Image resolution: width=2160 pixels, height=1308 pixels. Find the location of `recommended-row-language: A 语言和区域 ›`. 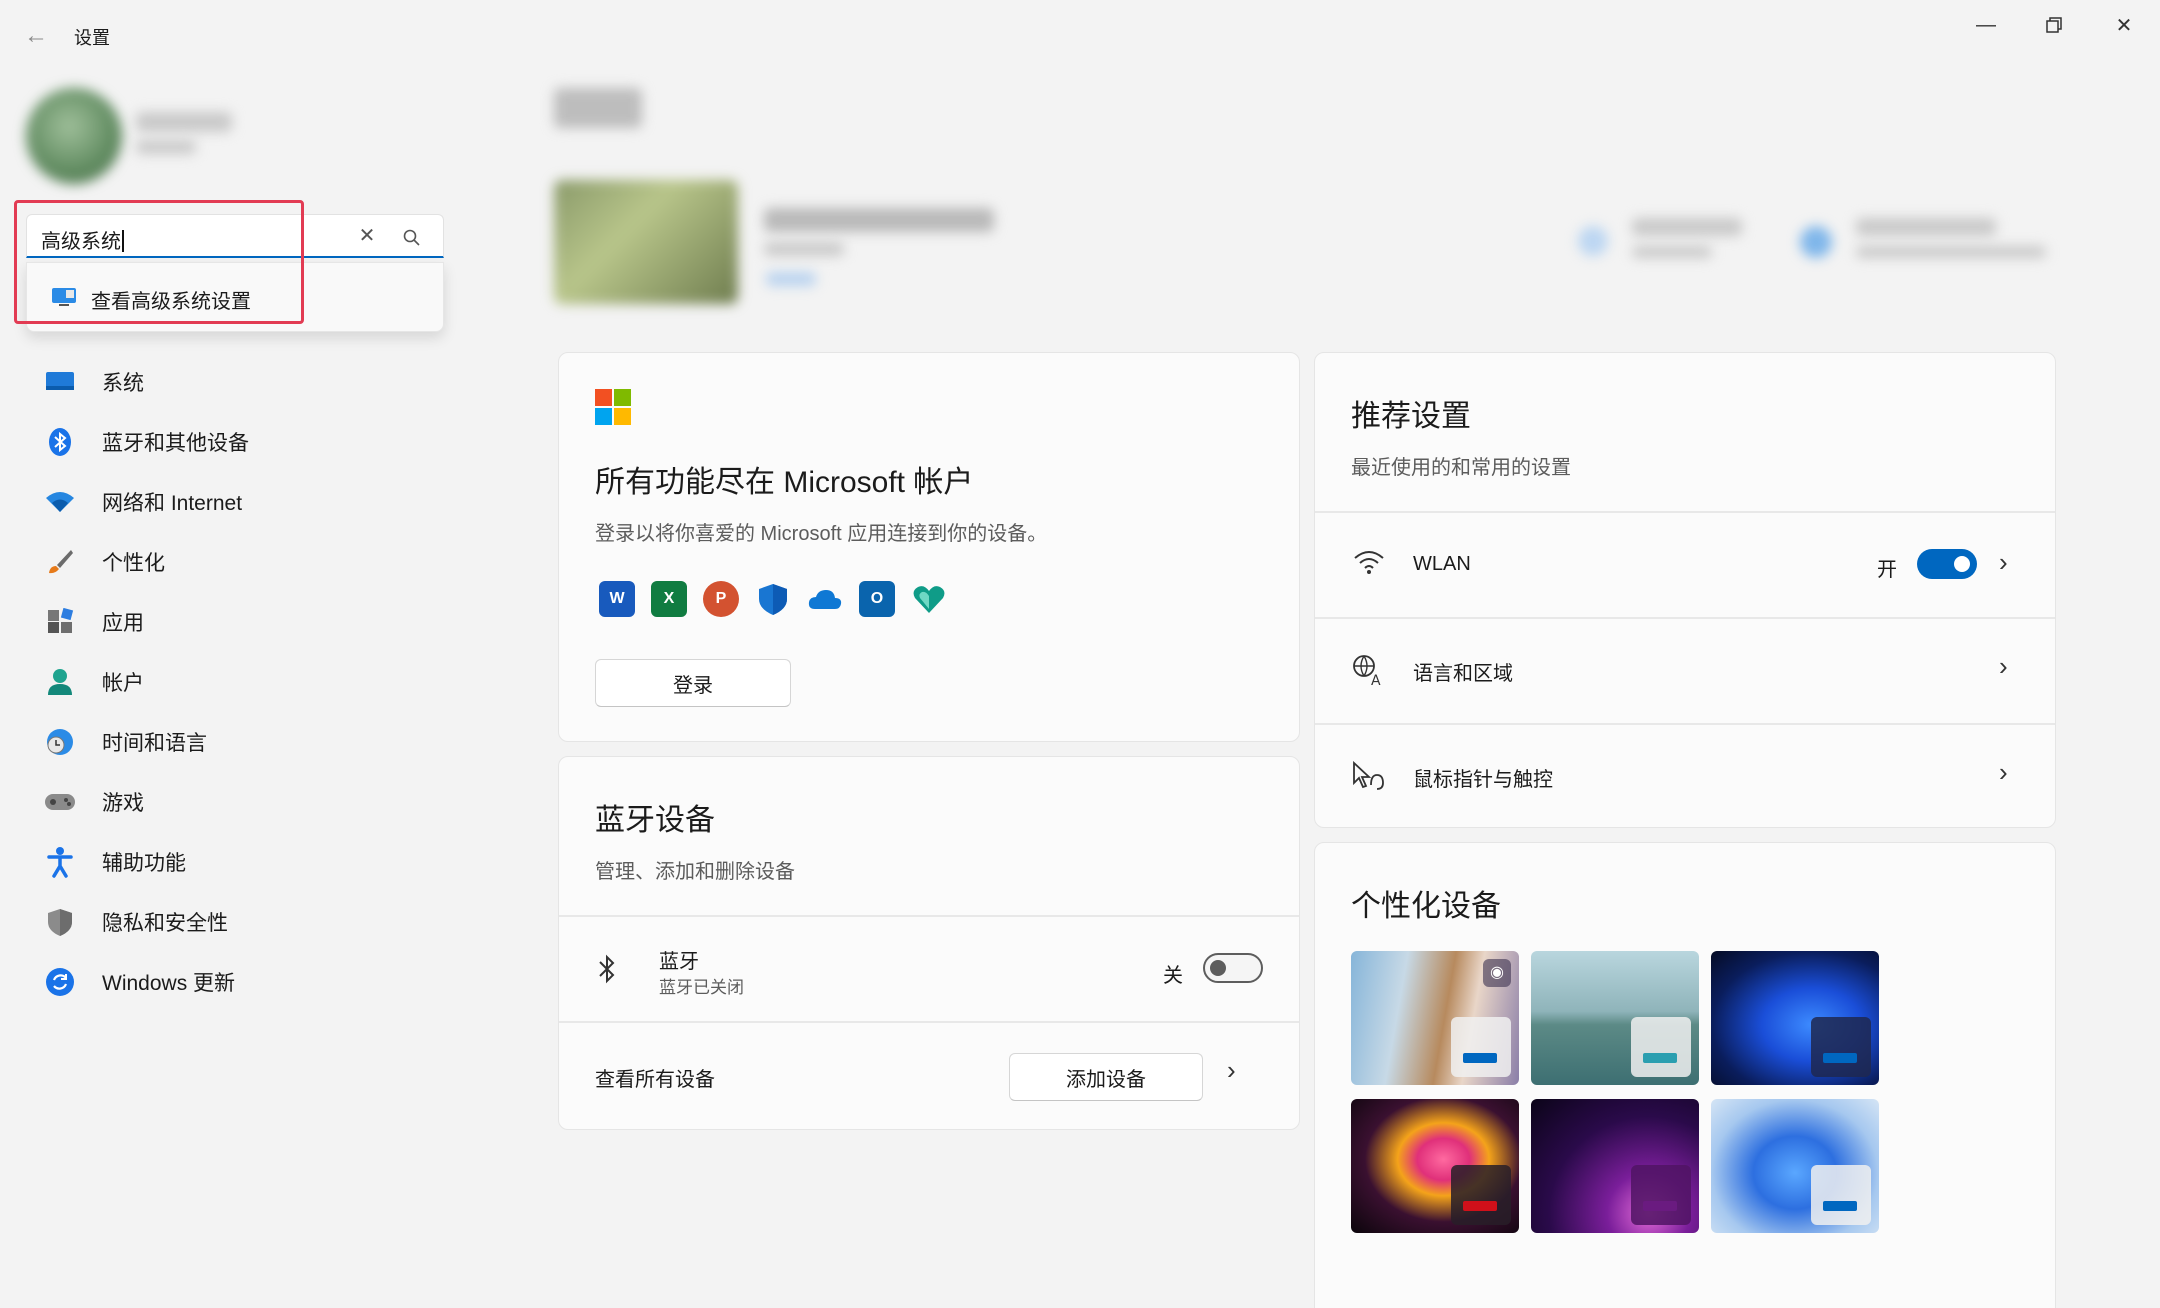

recommended-row-language: A 语言和区域 › is located at coordinates (1685, 670).